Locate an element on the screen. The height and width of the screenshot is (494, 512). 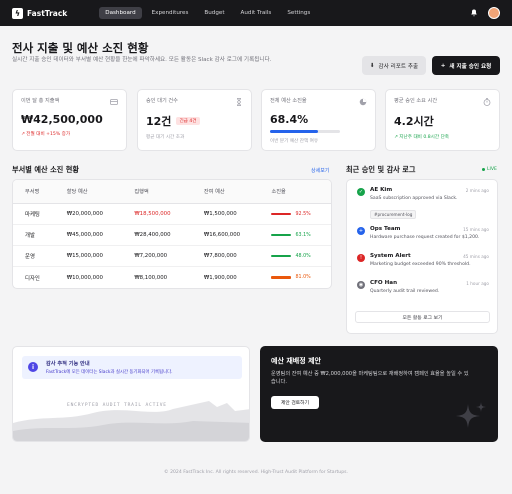
col-allocated: 할당 예산 is located at coordinates (89, 191).